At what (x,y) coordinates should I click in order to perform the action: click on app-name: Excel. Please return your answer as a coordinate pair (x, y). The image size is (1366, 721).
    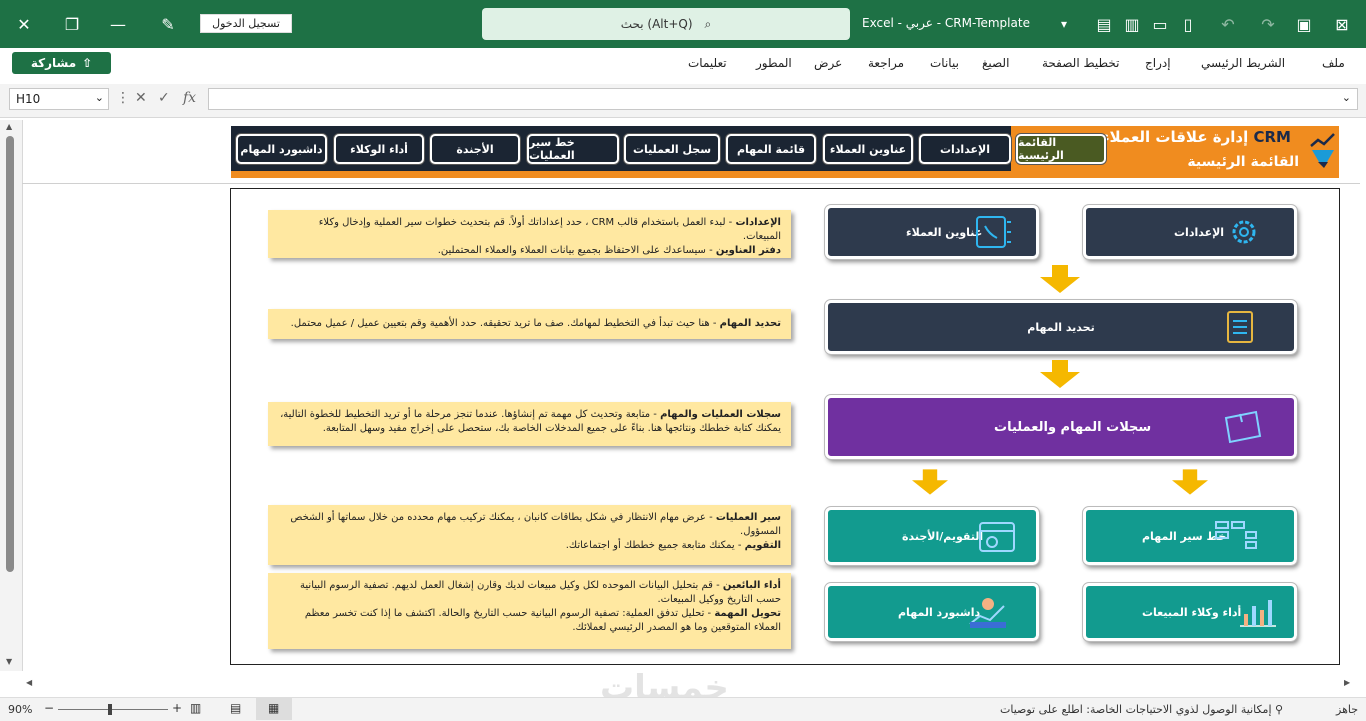
    Looking at the image, I should click on (878, 23).